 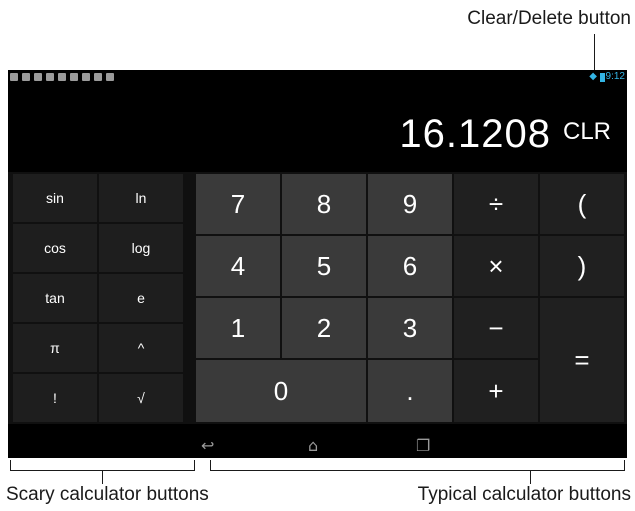 I want to click on open-paren-button: (, so click(x=582, y=204).